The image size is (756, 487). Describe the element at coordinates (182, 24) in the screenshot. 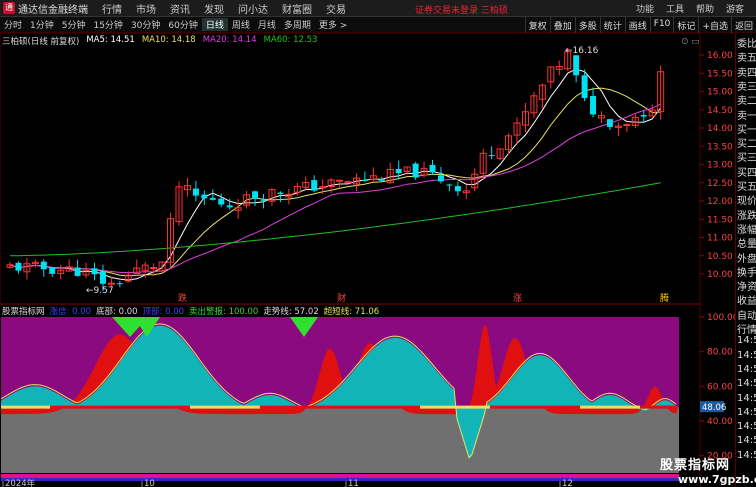

I see `period-60min: 60分钟` at that location.